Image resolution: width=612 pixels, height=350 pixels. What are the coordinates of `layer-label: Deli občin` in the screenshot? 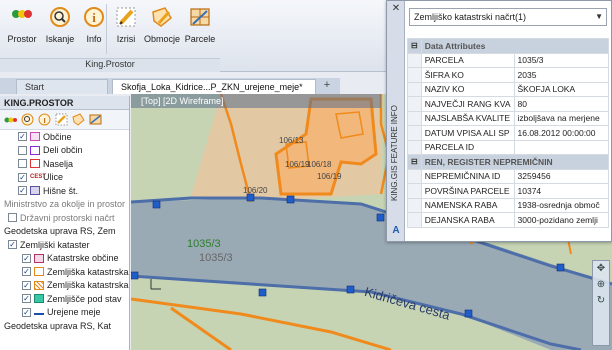 It's located at (63, 150).